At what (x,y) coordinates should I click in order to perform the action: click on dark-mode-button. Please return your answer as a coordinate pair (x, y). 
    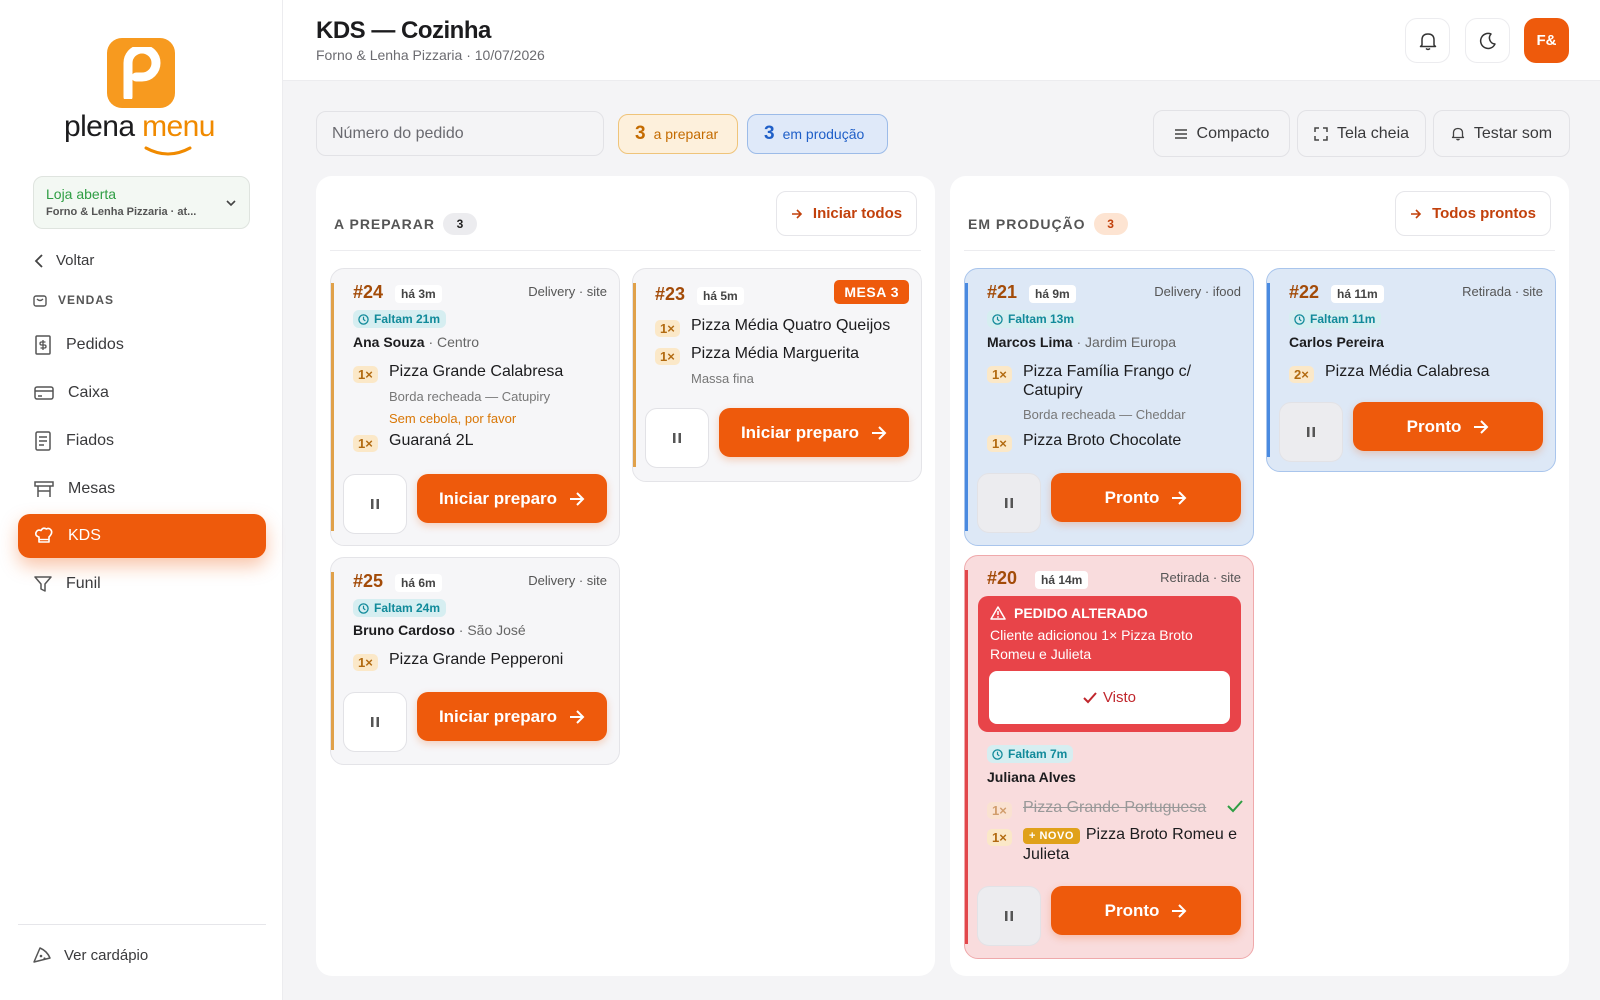
    Looking at the image, I should click on (1487, 40).